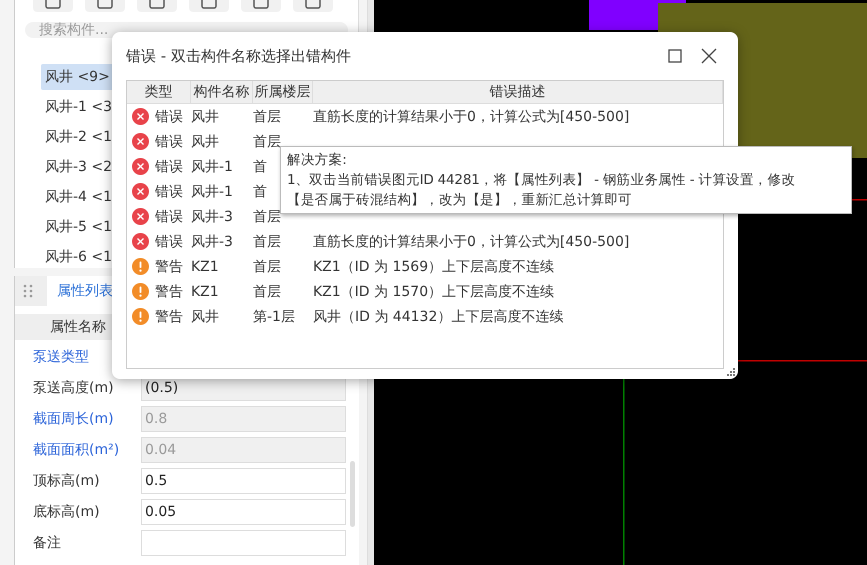 This screenshot has height=565, width=867. What do you see at coordinates (283, 92) in the screenshot?
I see `column-header: 所属楼层` at bounding box center [283, 92].